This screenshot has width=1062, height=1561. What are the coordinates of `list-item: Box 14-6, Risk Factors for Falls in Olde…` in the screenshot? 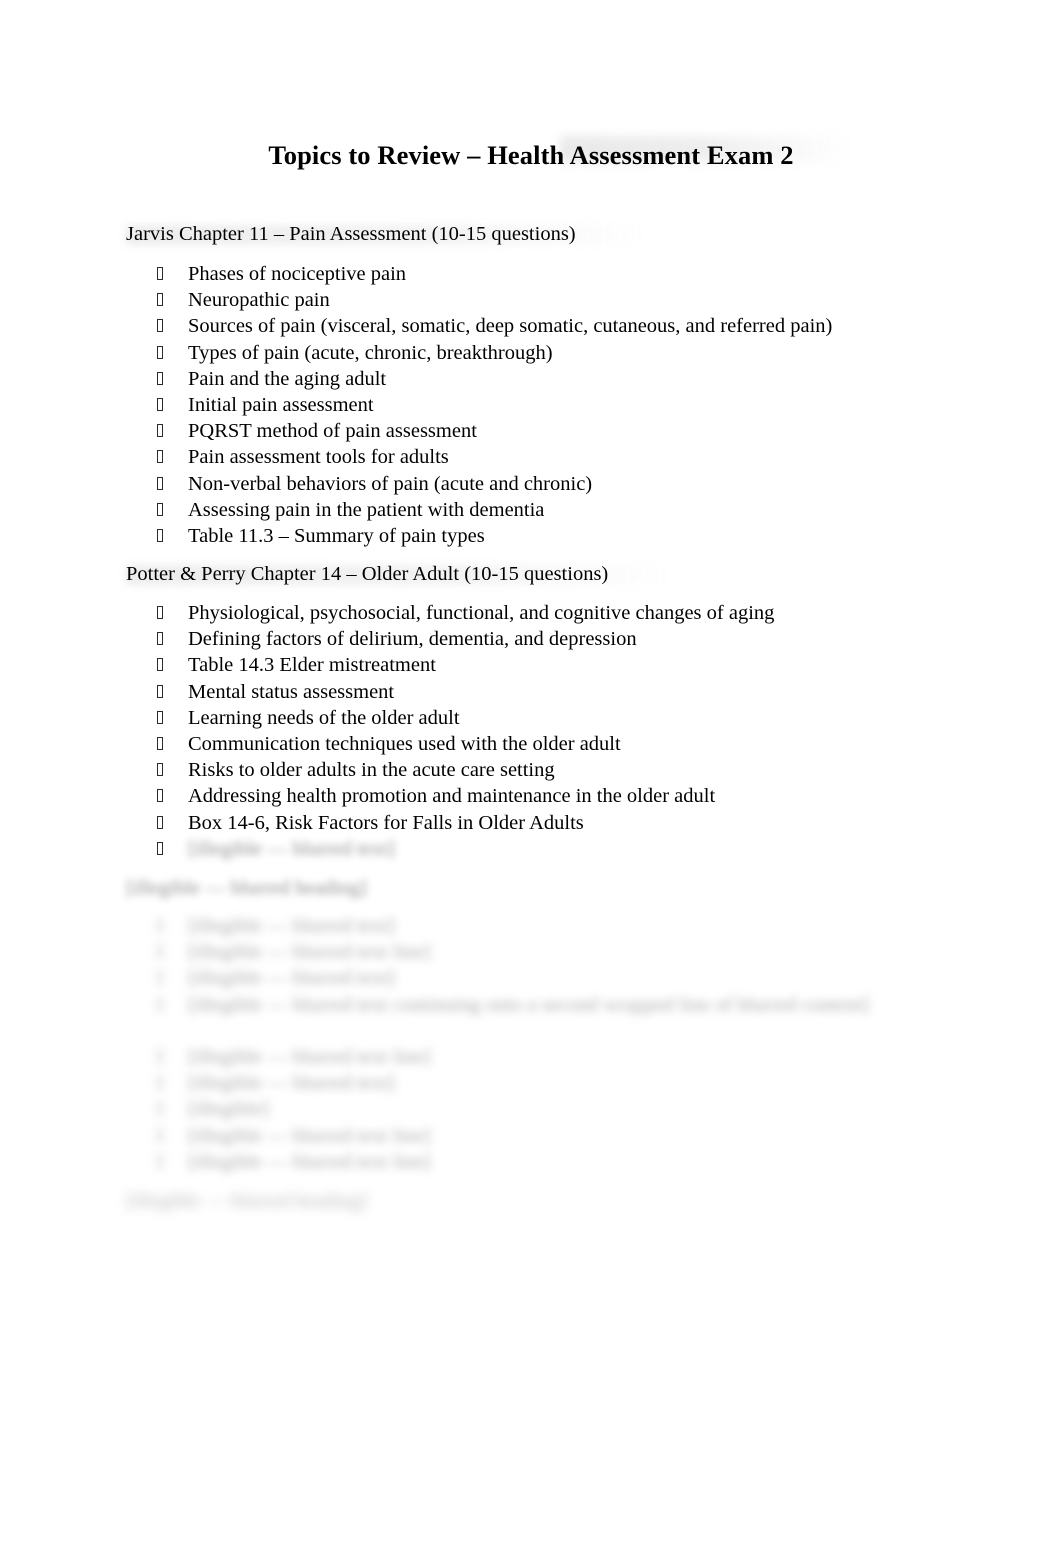 It's located at (566, 823).